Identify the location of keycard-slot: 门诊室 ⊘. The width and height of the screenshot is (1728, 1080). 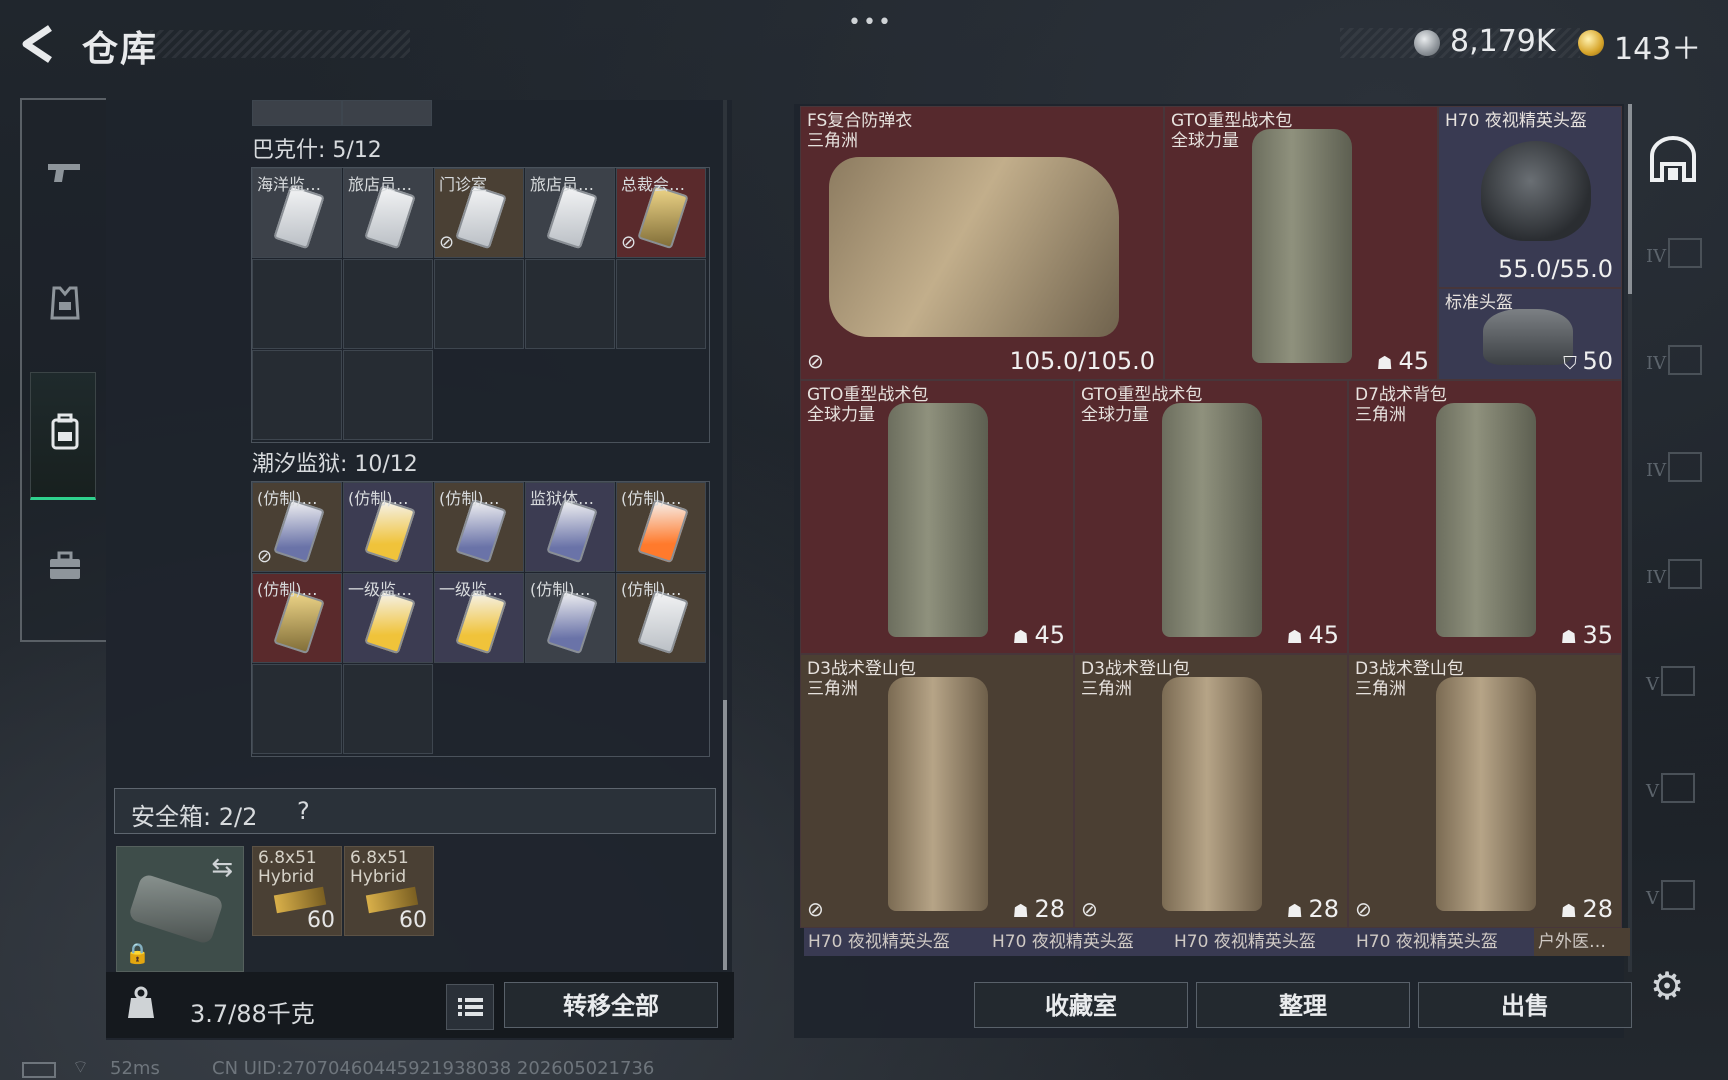
(479, 213).